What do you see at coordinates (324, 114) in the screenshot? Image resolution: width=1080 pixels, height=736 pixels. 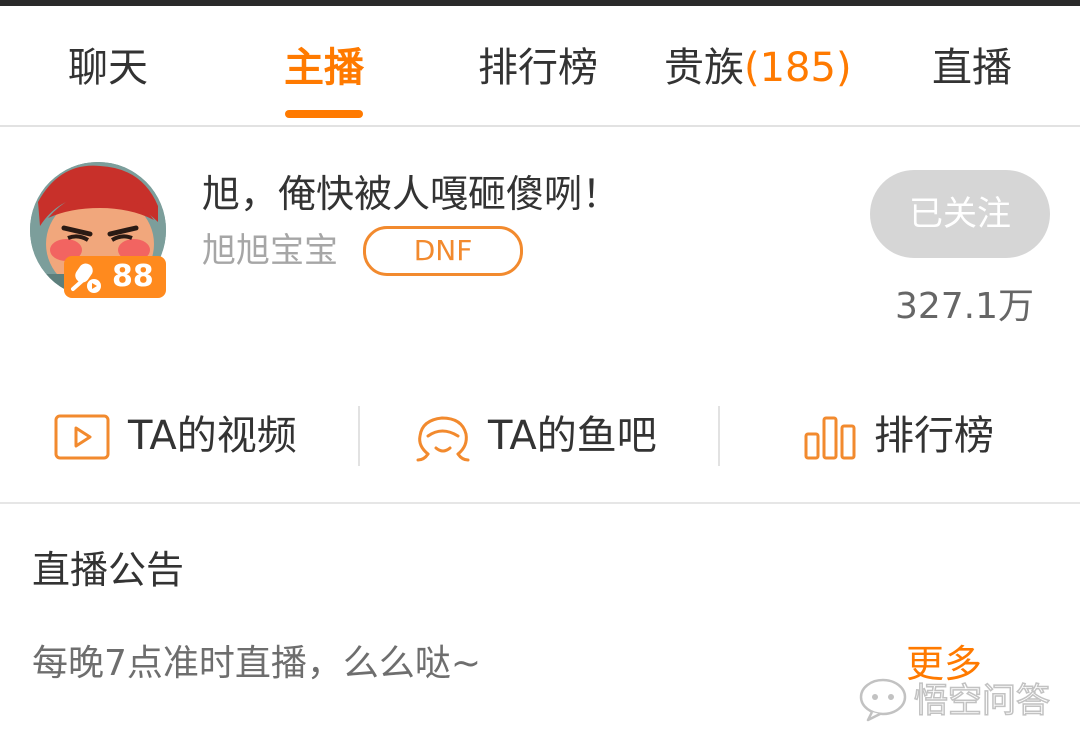 I see `active-tab-indicator` at bounding box center [324, 114].